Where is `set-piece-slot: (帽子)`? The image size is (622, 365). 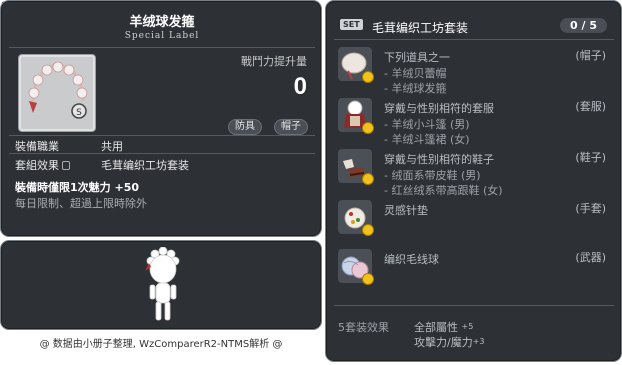 set-piece-slot: (帽子) is located at coordinates (590, 55).